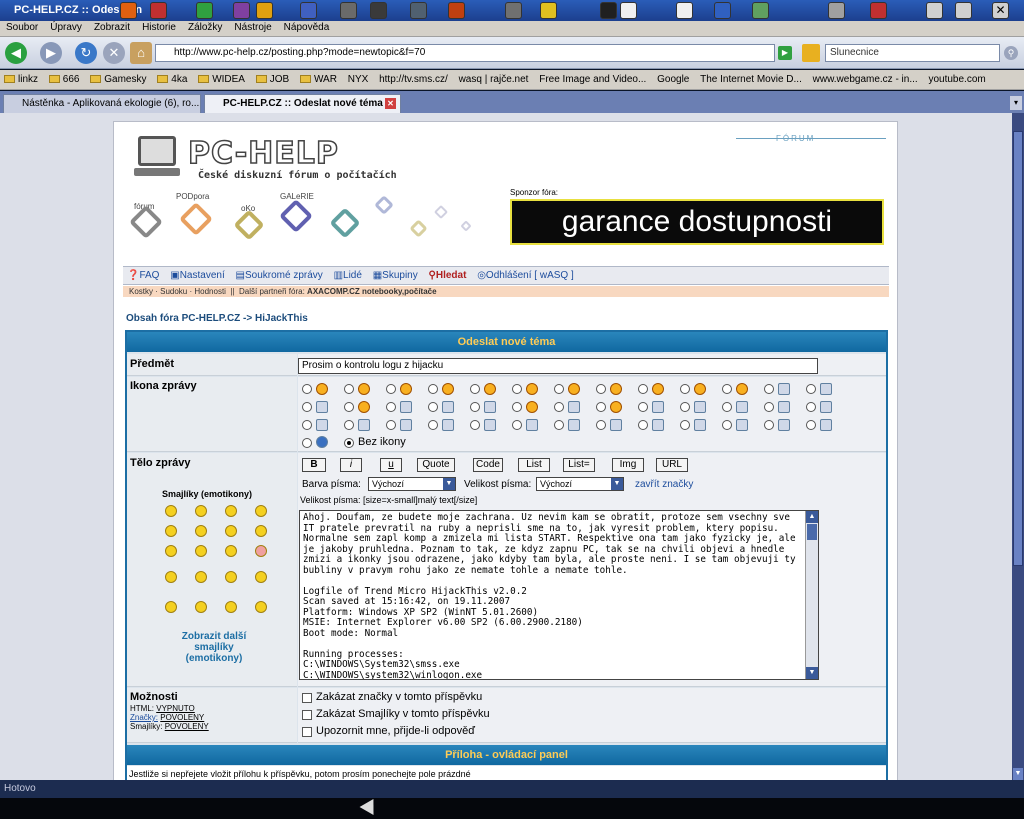 The width and height of the screenshot is (1024, 819). I want to click on bbcode-button-4: Code, so click(488, 465).